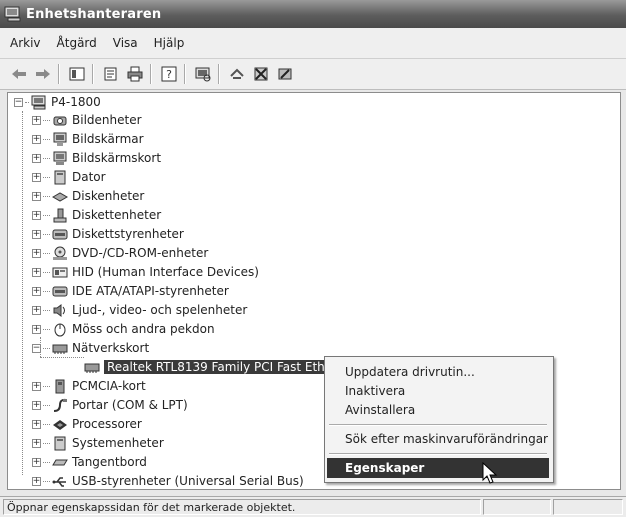 The image size is (626, 517). Describe the element at coordinates (165, 272) in the screenshot. I see `tree-category-label: HID (Human Interface Devices)` at that location.